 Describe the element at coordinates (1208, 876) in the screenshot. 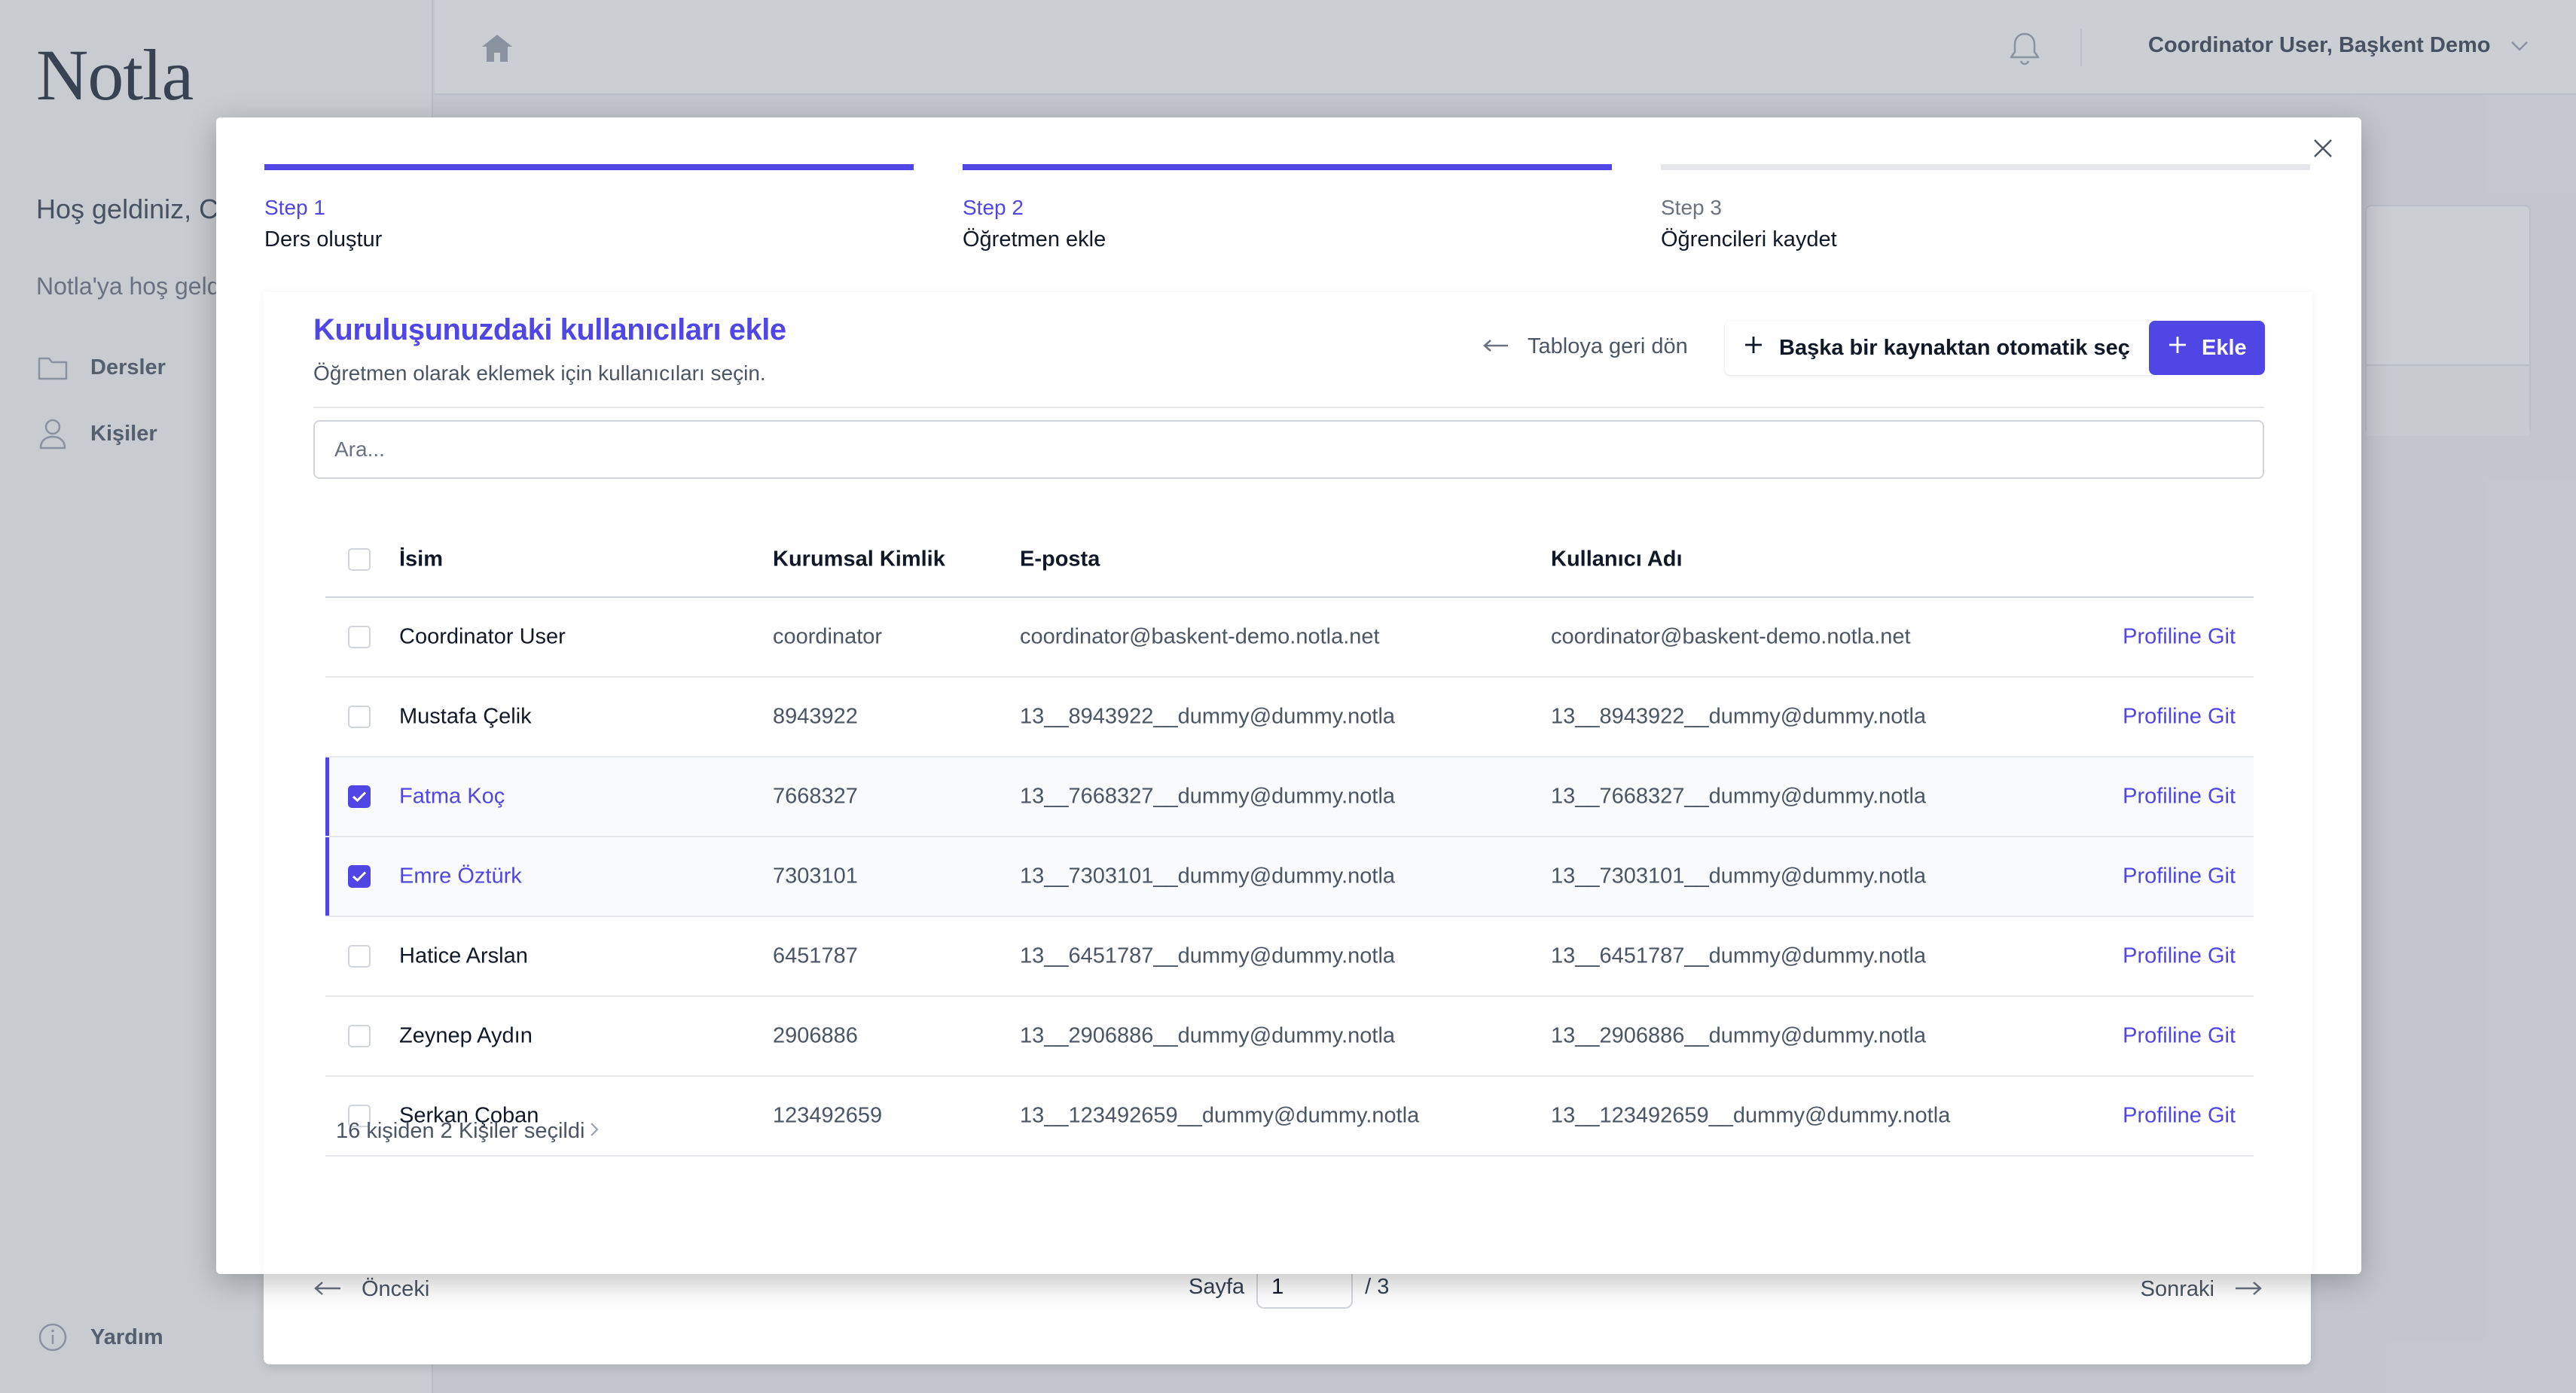

I see `cell-email: 13__7303101__dummy@dummy.notla` at that location.